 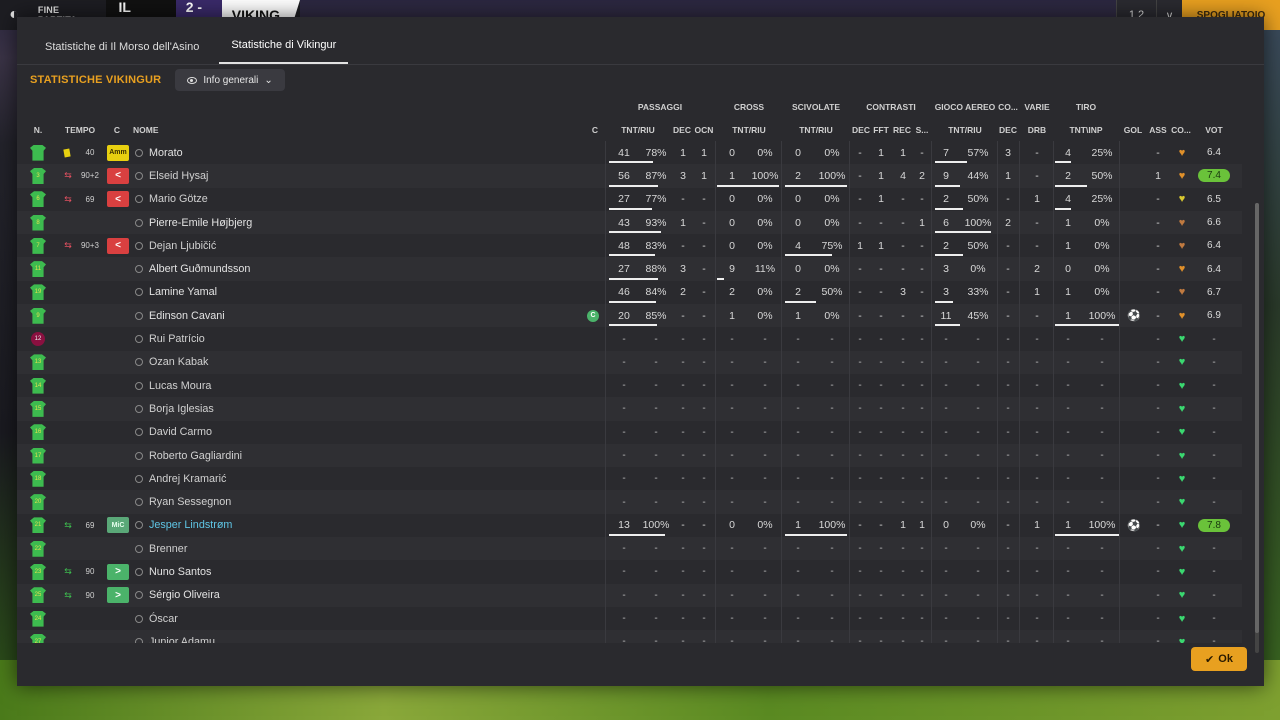 I want to click on stat-aereo-p: 33%, so click(x=978, y=292).